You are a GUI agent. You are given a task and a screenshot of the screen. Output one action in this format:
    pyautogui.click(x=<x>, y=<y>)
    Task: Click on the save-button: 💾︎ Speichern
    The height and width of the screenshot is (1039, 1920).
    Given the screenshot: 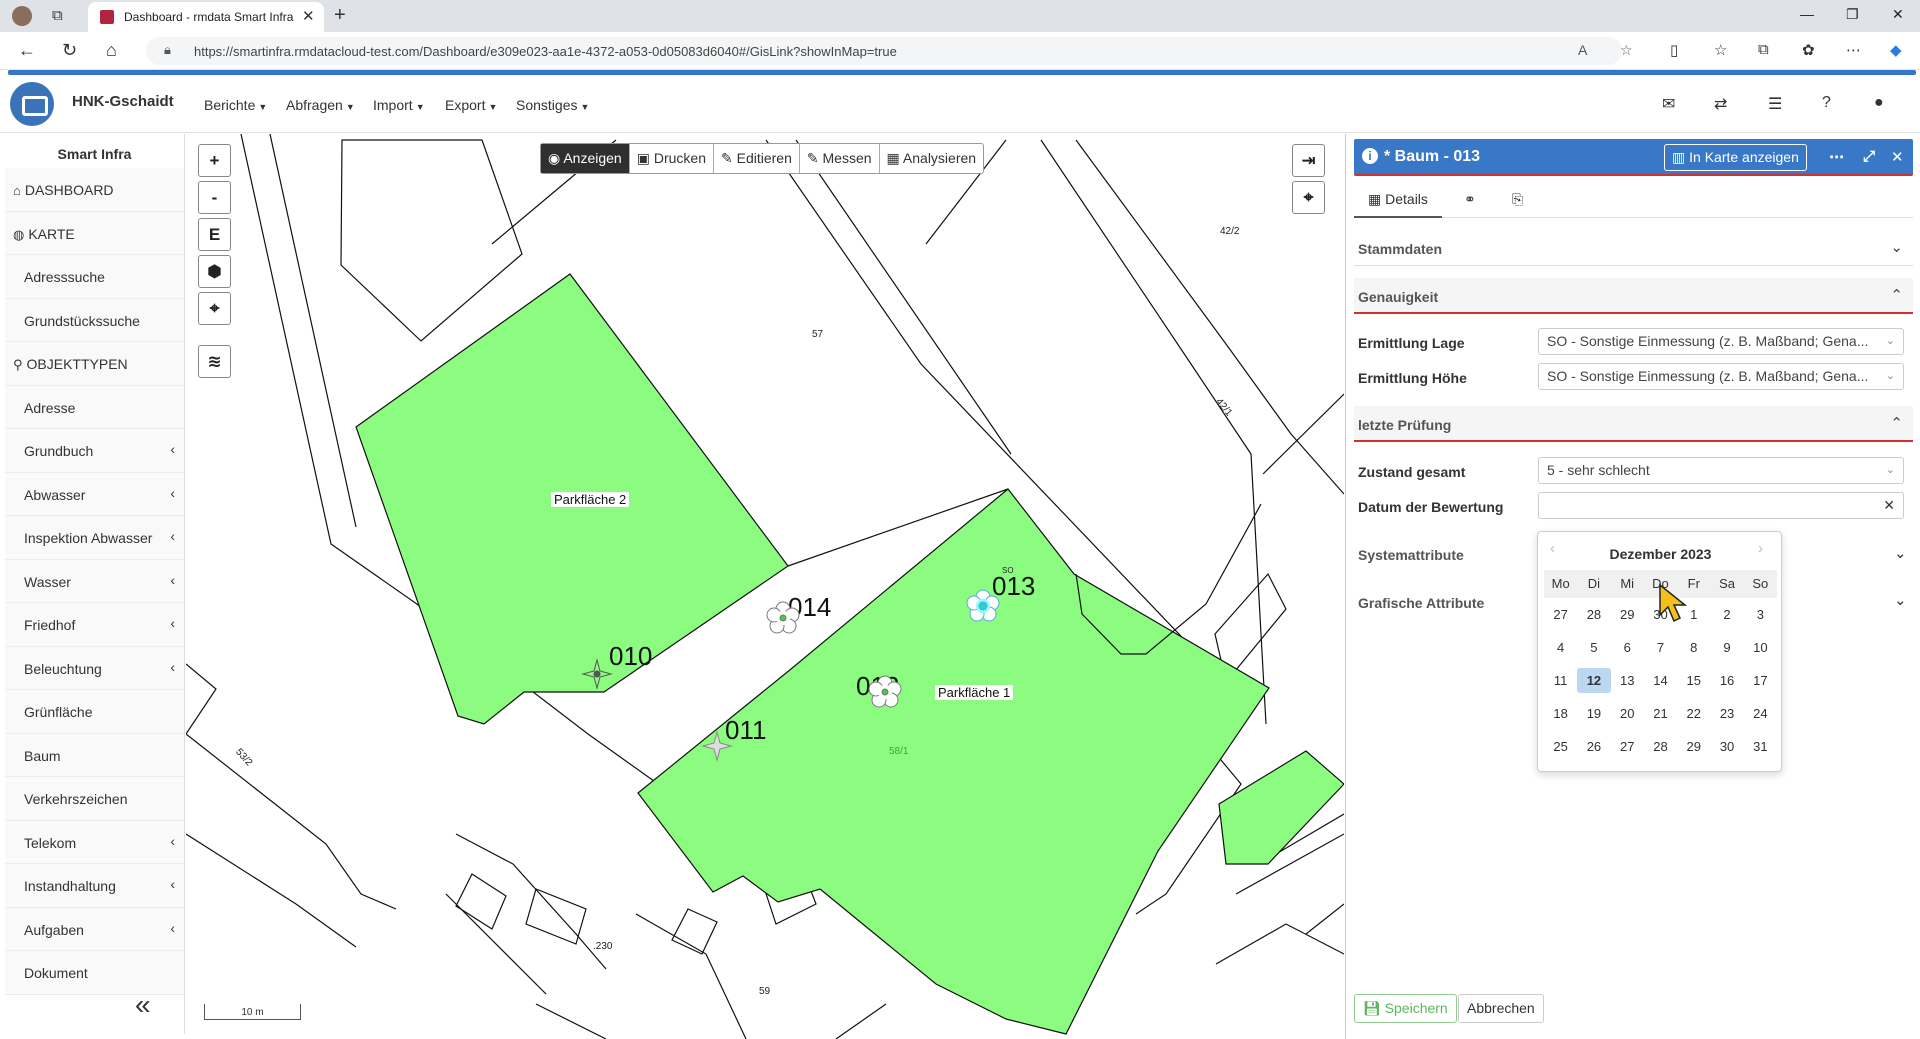 What is the action you would take?
    pyautogui.click(x=1405, y=1008)
    